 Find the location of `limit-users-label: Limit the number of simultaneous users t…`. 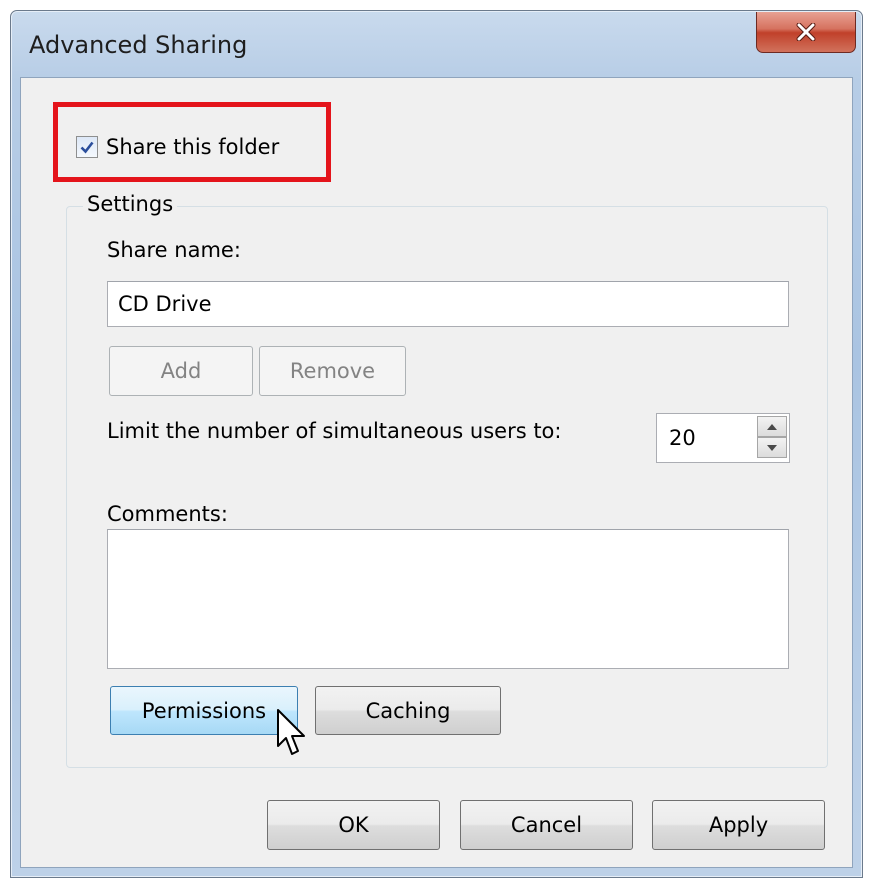

limit-users-label: Limit the number of simultaneous users t… is located at coordinates (334, 431).